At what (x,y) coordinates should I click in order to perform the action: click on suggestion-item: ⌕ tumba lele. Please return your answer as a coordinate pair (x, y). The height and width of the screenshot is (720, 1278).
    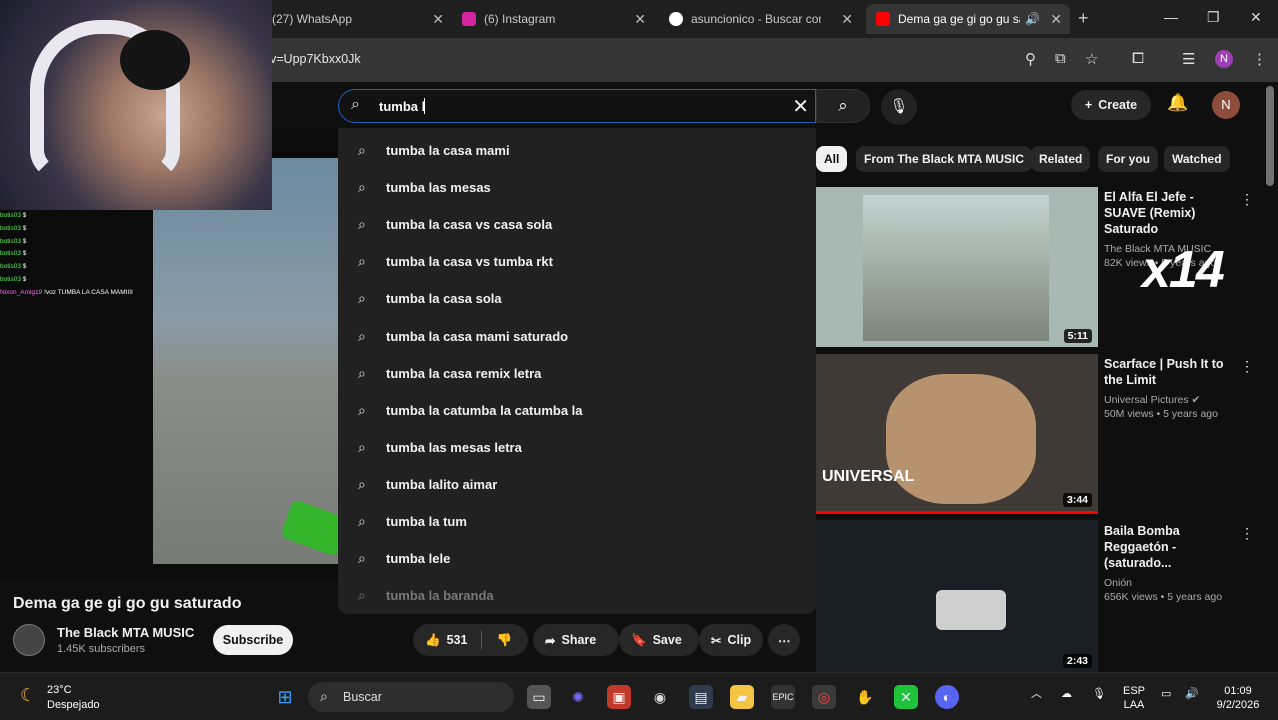
    Looking at the image, I should click on (577, 558).